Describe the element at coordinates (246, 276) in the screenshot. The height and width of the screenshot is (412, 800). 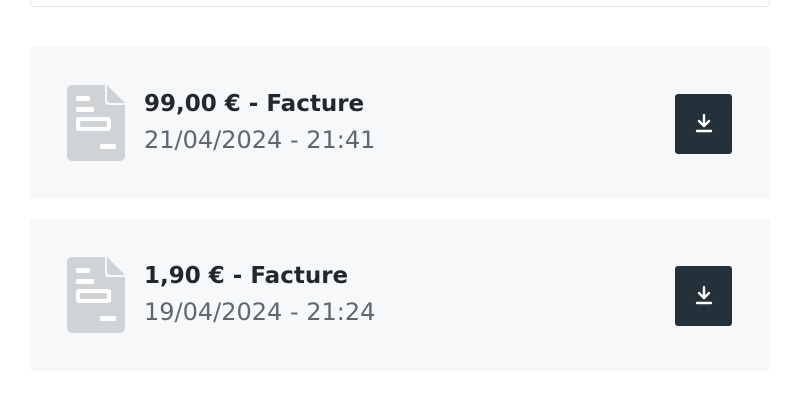
I see `invoice-title: 1,90 € - Facture` at that location.